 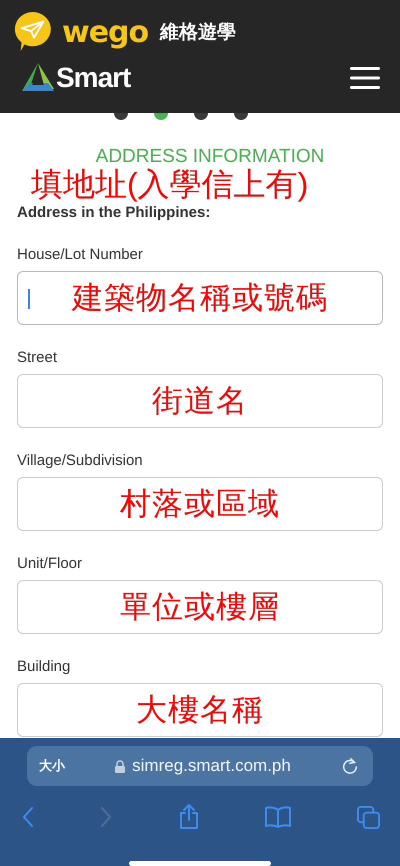 What do you see at coordinates (106, 817) in the screenshot?
I see `forward-icon` at bounding box center [106, 817].